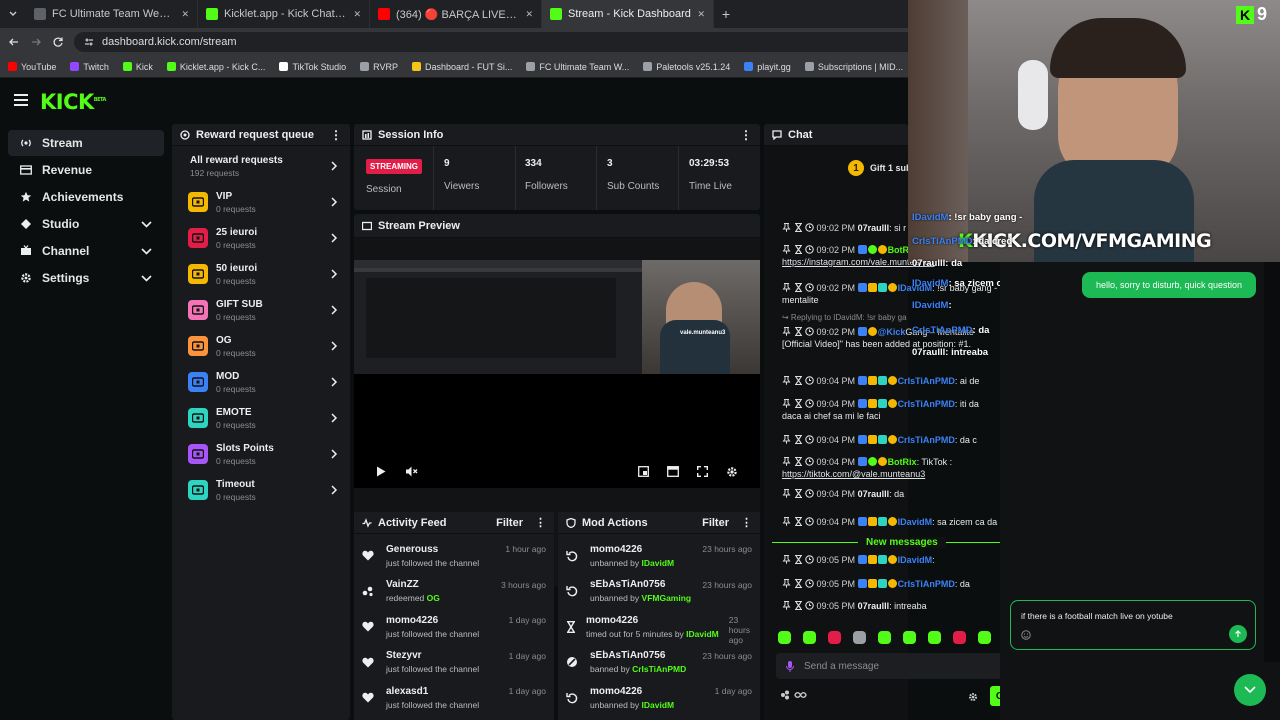 This screenshot has height=720, width=1280. I want to click on browser-tab: Kicklet.app - Kick Chatbot and ✕, so click(284, 14).